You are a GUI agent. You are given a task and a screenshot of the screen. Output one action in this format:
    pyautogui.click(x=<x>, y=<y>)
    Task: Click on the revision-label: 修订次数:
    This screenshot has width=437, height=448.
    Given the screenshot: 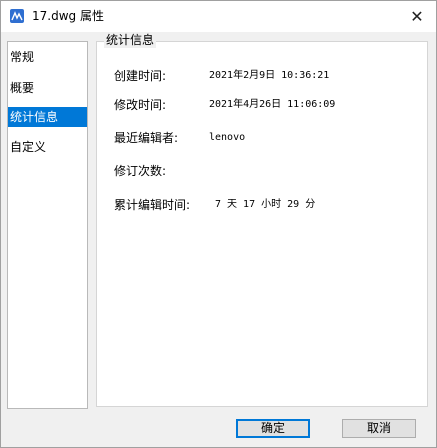 What is the action you would take?
    pyautogui.click(x=140, y=171)
    